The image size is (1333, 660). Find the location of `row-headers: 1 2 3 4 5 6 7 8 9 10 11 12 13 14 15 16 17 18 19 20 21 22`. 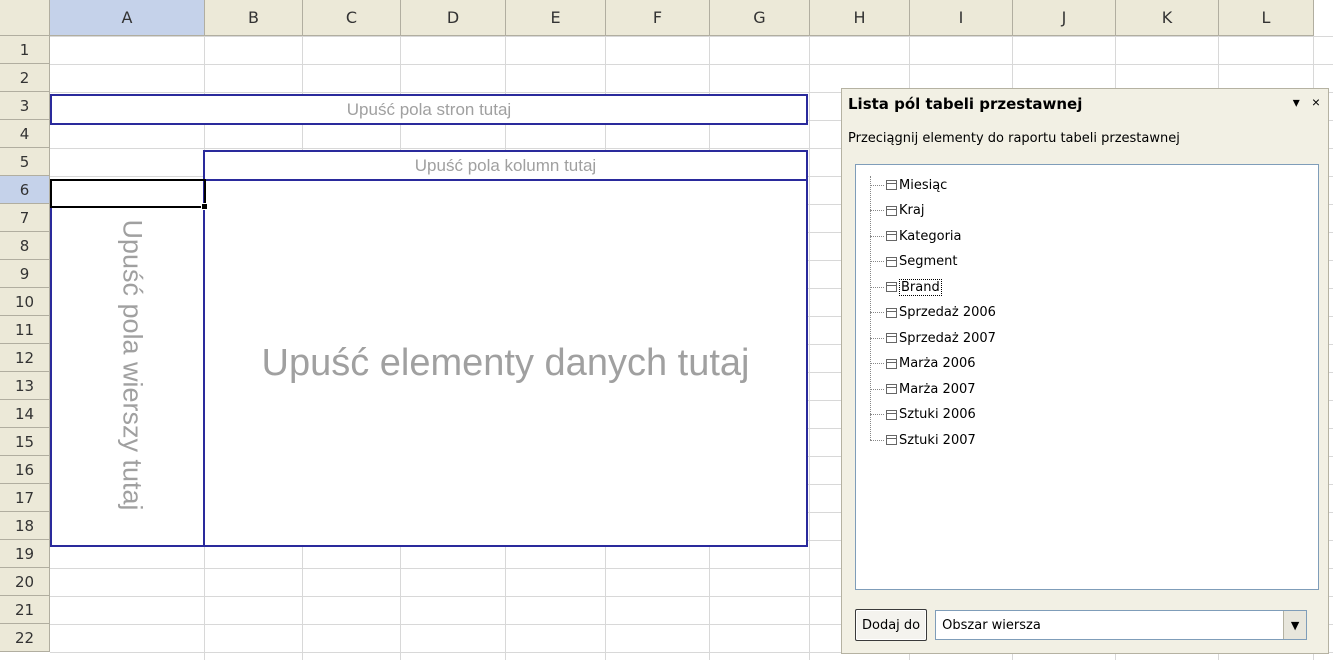

row-headers: 1 2 3 4 5 6 7 8 9 10 11 12 13 14 15 16 17 18 19 20 21 22 is located at coordinates (25, 344).